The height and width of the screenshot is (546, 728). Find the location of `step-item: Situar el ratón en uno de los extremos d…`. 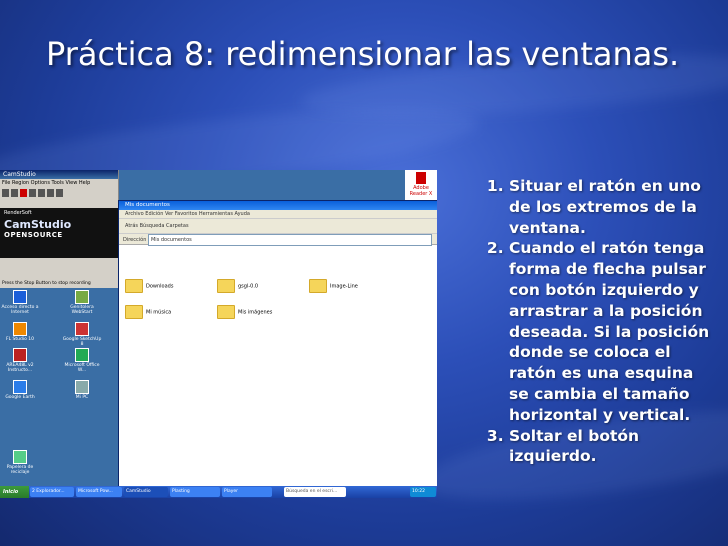

step-item: Situar el ratón en uno de los extremos d… is located at coordinates (613, 207).